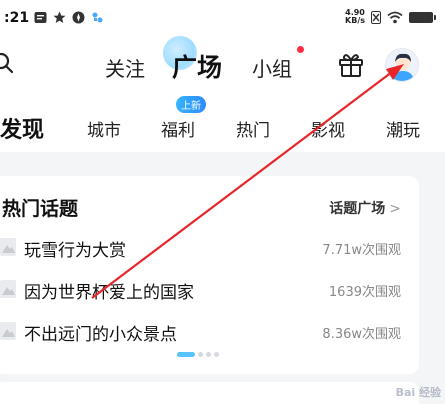  Describe the element at coordinates (40, 17) in the screenshot. I see `message-icon` at that location.